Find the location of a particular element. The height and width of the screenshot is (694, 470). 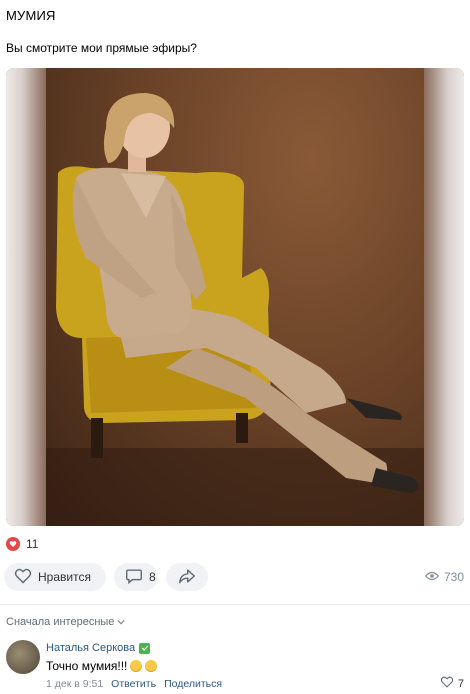

share-icon is located at coordinates (187, 577).